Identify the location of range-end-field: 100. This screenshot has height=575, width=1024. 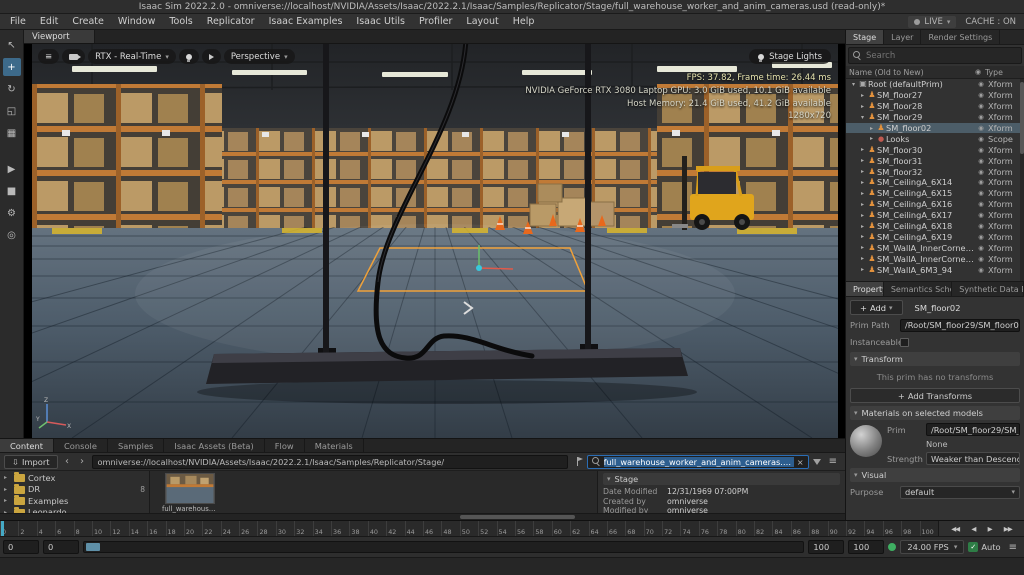
(866, 547).